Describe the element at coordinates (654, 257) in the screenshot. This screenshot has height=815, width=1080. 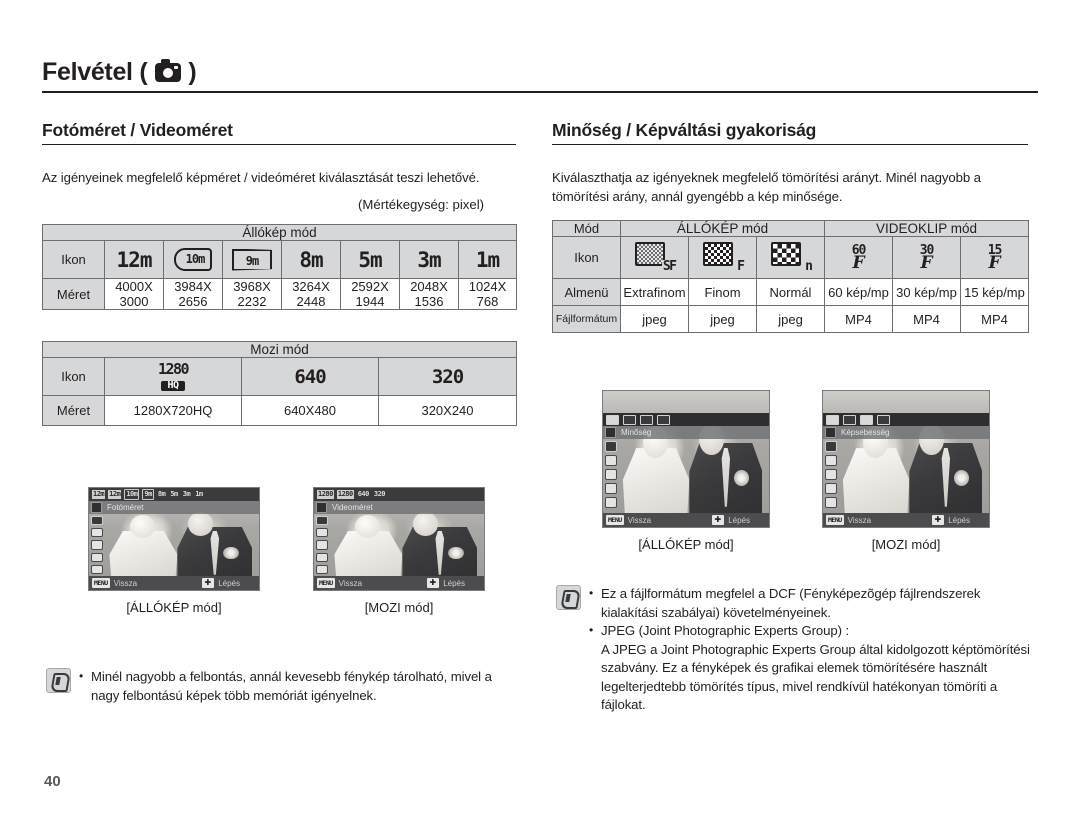
I see `icon-superfine: SF` at that location.